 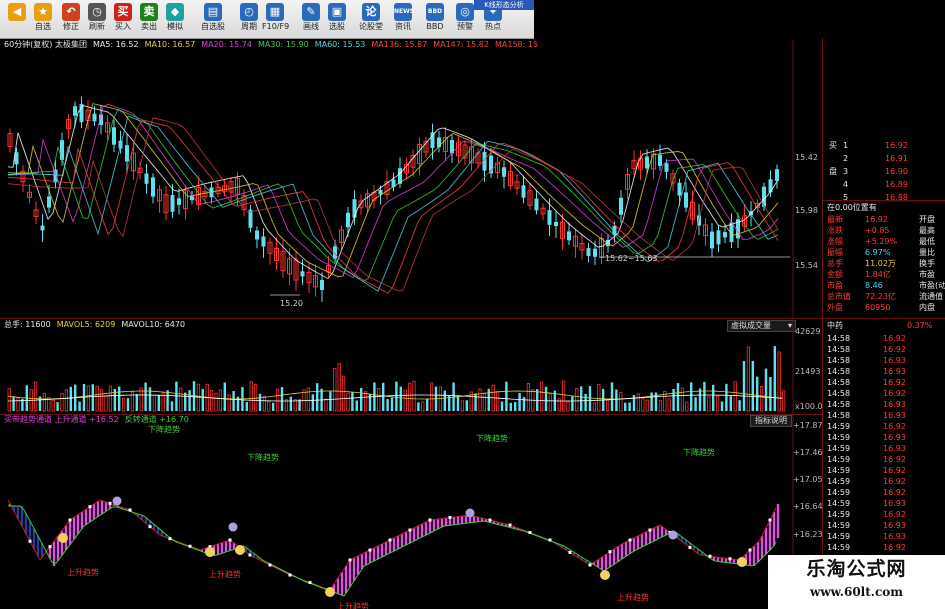 I want to click on order-price: 16.91, so click(x=896, y=158).